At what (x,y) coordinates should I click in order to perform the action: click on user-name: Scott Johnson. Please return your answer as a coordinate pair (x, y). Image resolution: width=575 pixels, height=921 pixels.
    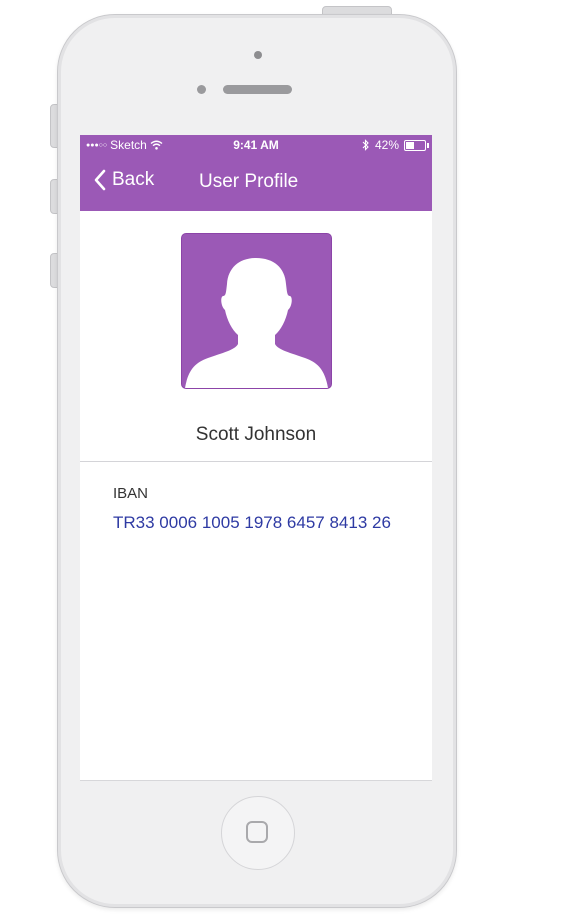
    Looking at the image, I should click on (256, 434).